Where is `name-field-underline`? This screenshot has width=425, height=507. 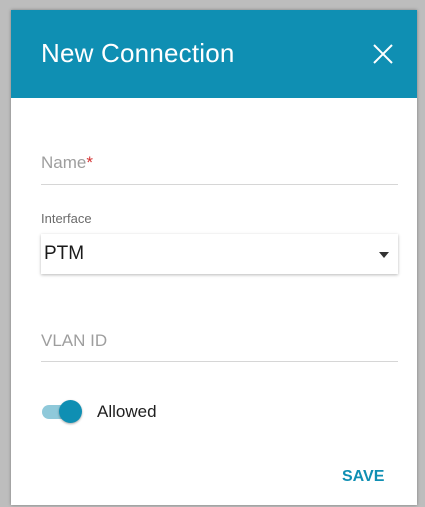
name-field-underline is located at coordinates (219, 184).